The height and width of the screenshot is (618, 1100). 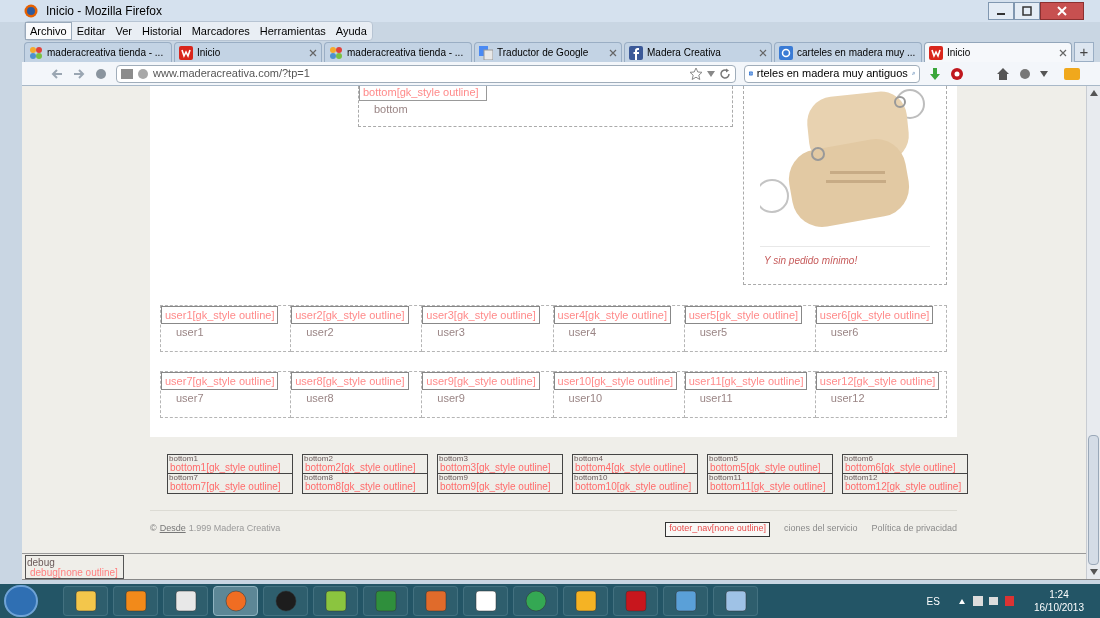 I want to click on copyright-text: 1.999 Madera Creativa, so click(x=234, y=529).